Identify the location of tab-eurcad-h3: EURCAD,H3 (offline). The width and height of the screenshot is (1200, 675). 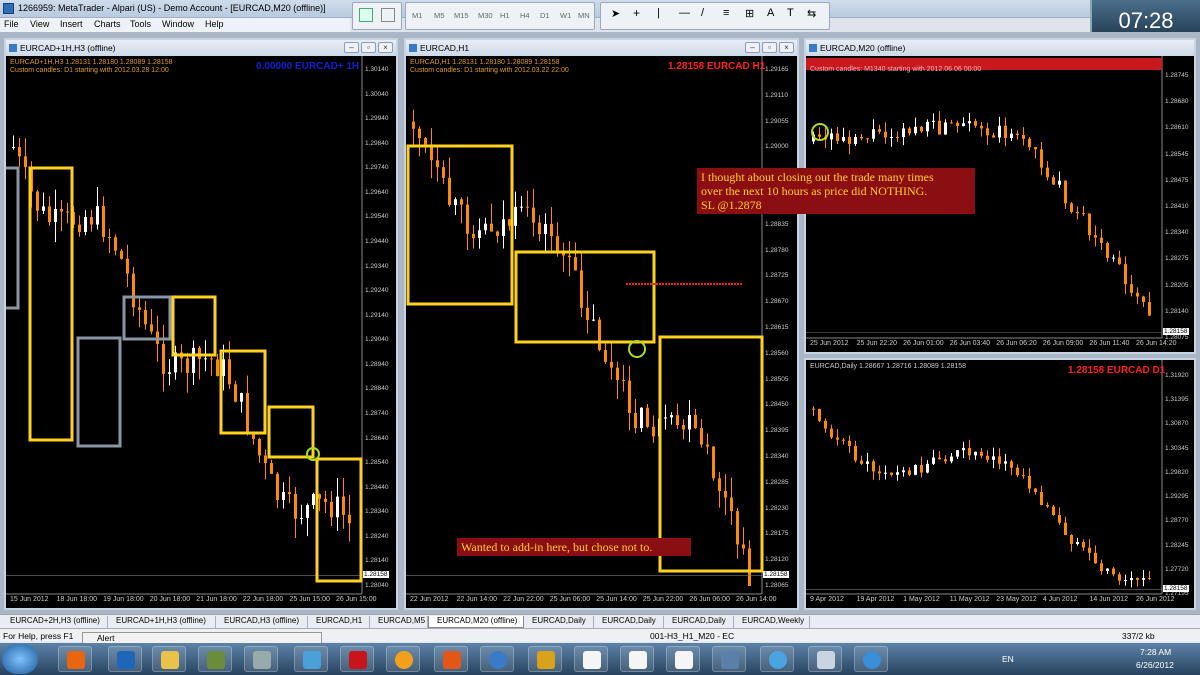
(262, 622).